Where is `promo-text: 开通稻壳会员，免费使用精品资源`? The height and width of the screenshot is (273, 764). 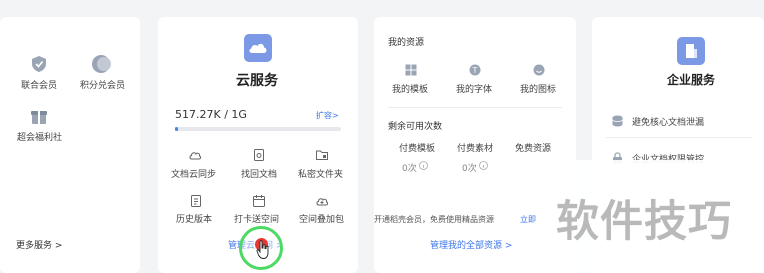
promo-text: 开通稻壳会员，免费使用精品资源 is located at coordinates (434, 219).